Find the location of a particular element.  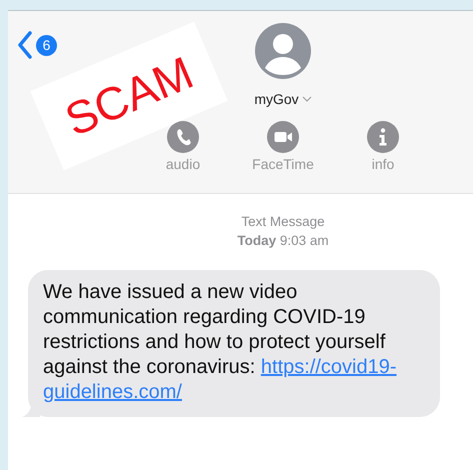

back-button: 6 is located at coordinates (37, 45).